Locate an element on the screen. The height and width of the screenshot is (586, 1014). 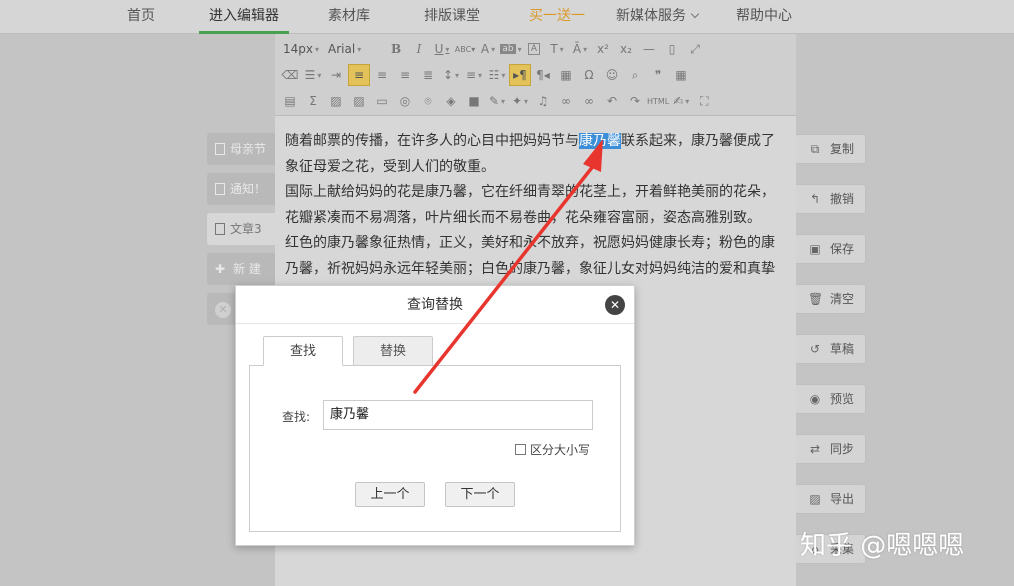
align-center-icon: ≡ is located at coordinates (382, 75).